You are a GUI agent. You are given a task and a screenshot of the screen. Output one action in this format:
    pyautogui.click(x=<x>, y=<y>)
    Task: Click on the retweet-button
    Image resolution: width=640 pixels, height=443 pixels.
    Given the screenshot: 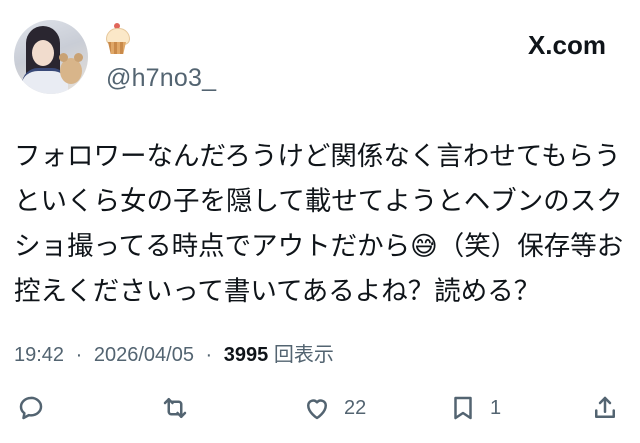 What is the action you would take?
    pyautogui.click(x=175, y=408)
    